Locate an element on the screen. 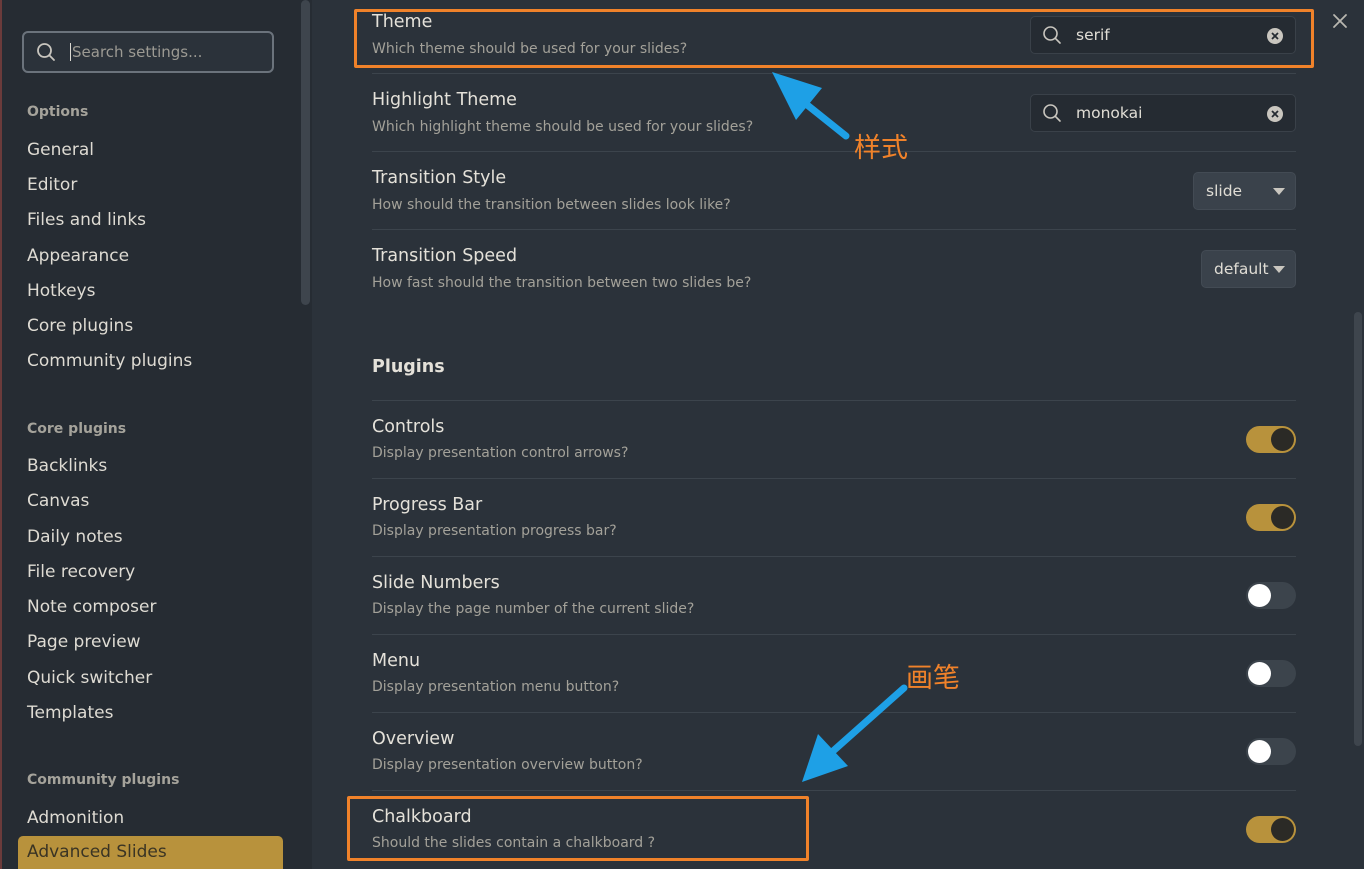 This screenshot has width=1364, height=869. transition-speed-dropdown: default is located at coordinates (1248, 269).